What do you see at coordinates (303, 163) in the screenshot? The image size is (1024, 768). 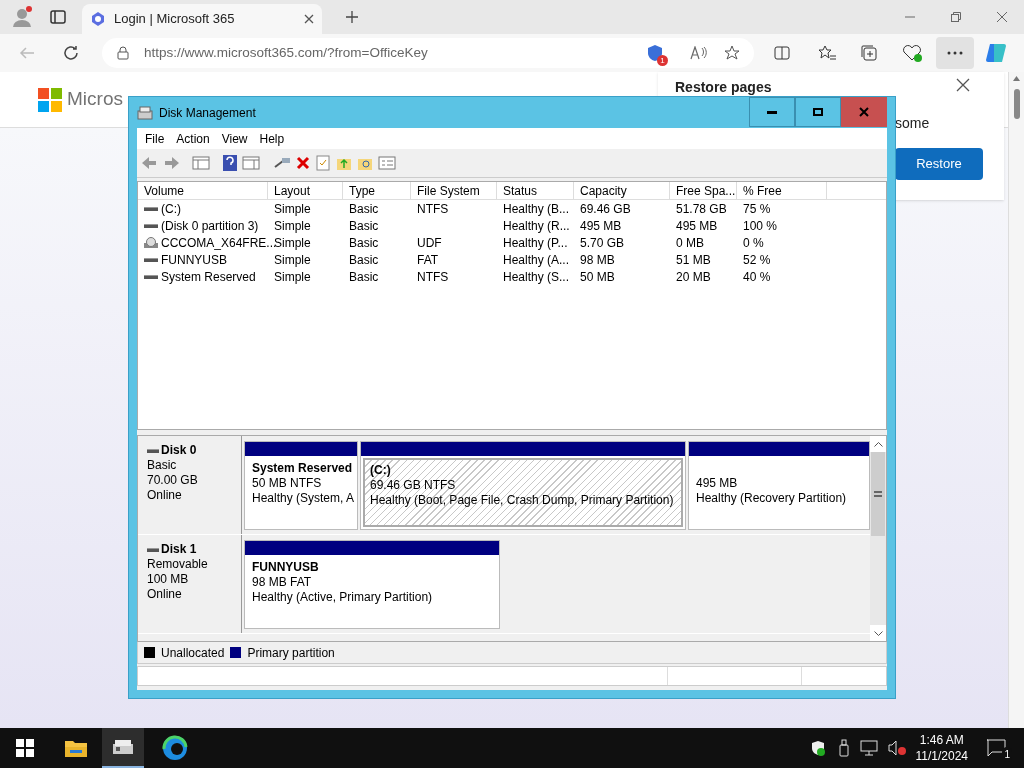 I see `delete-icon` at bounding box center [303, 163].